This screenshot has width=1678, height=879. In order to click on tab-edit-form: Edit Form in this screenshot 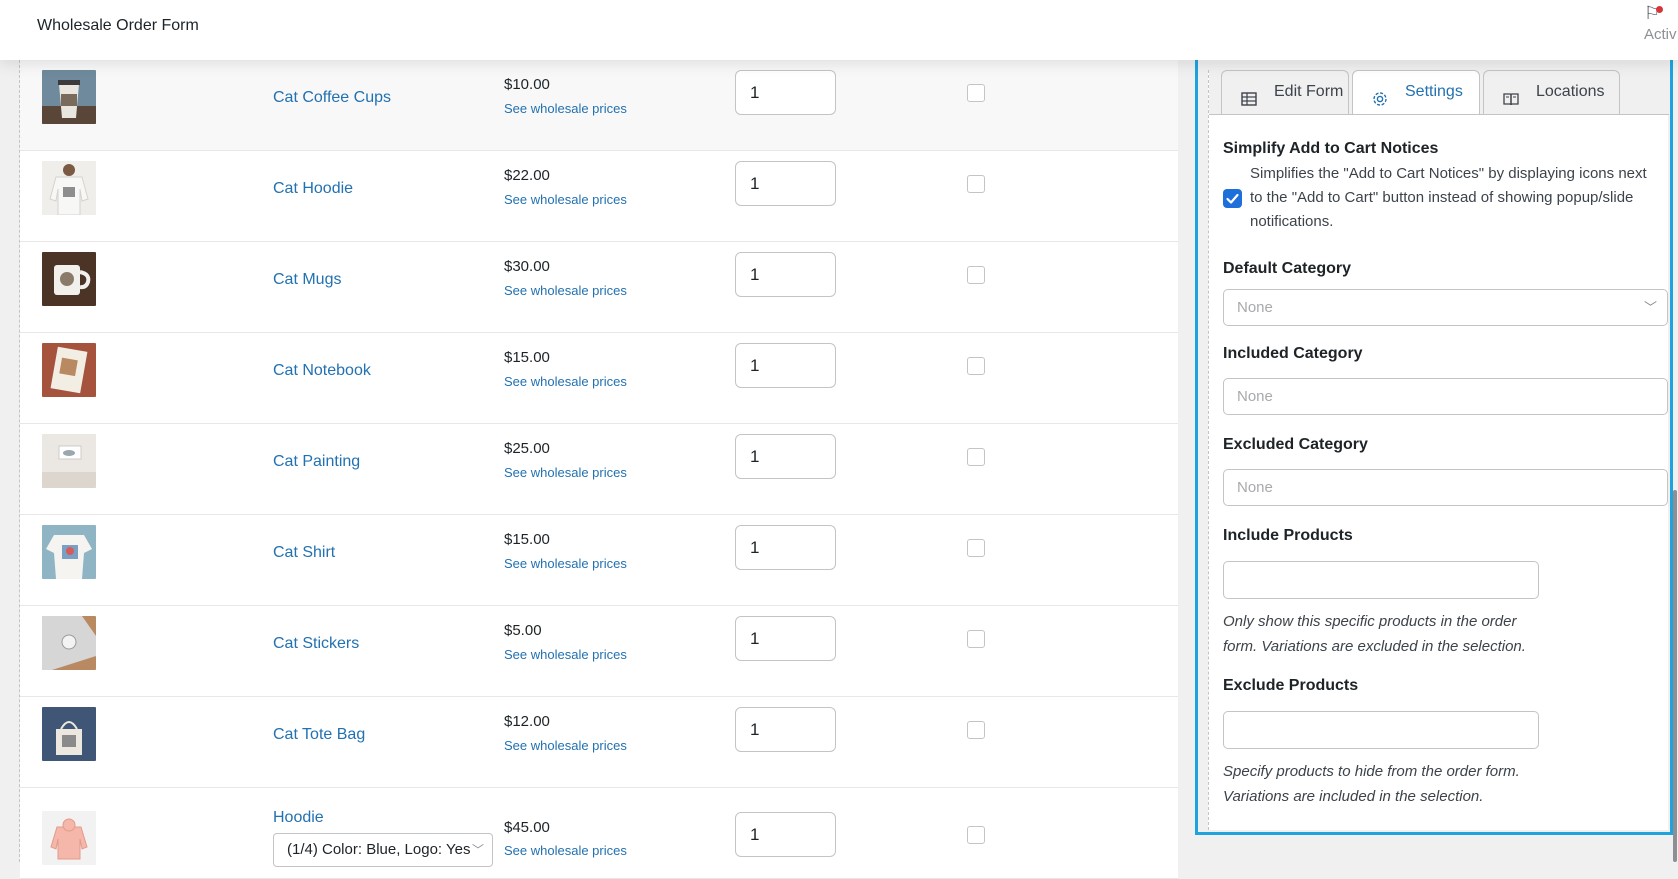, I will do `click(1285, 92)`.